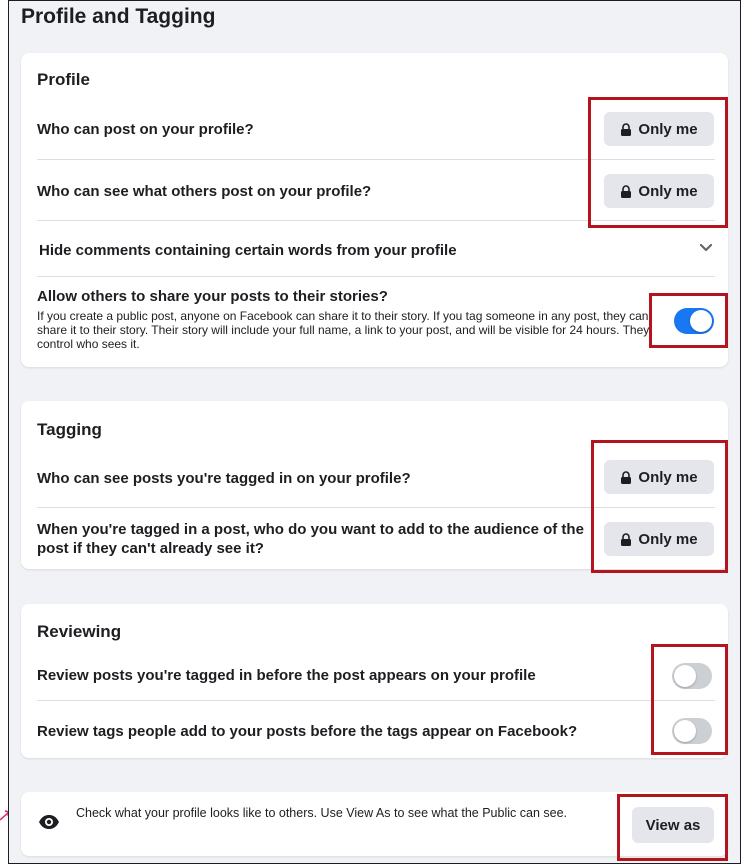 The height and width of the screenshot is (867, 743). I want to click on tag-audience-button: Only me, so click(659, 539).